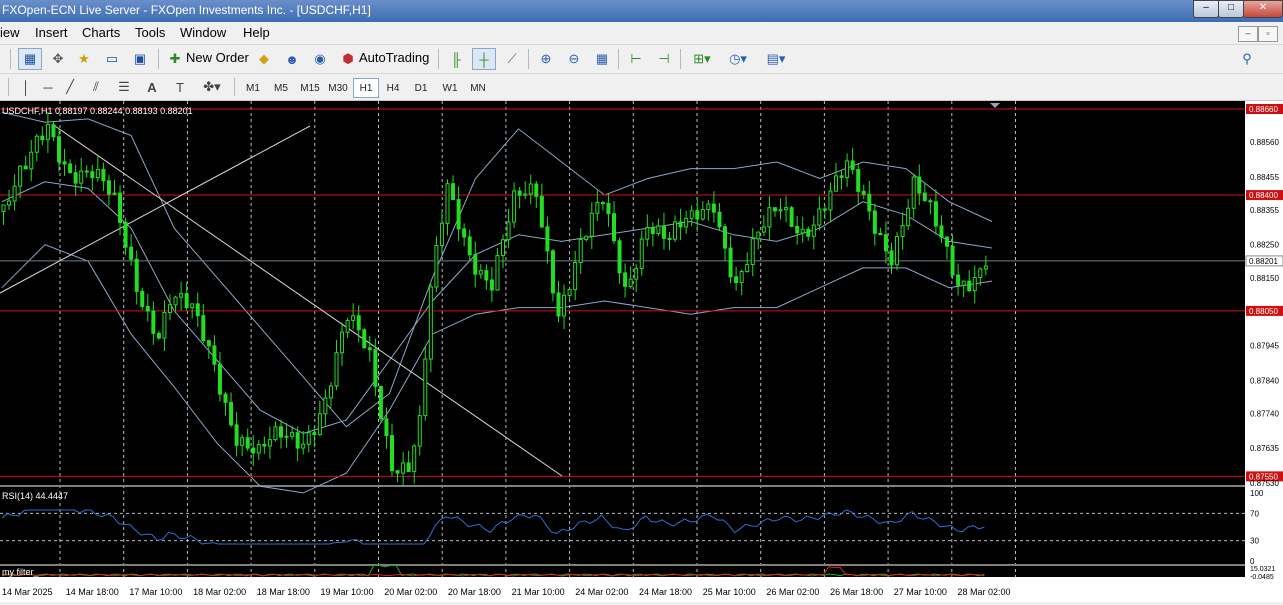 The width and height of the screenshot is (1283, 605). I want to click on crosshair-icon: ✥, so click(58, 59).